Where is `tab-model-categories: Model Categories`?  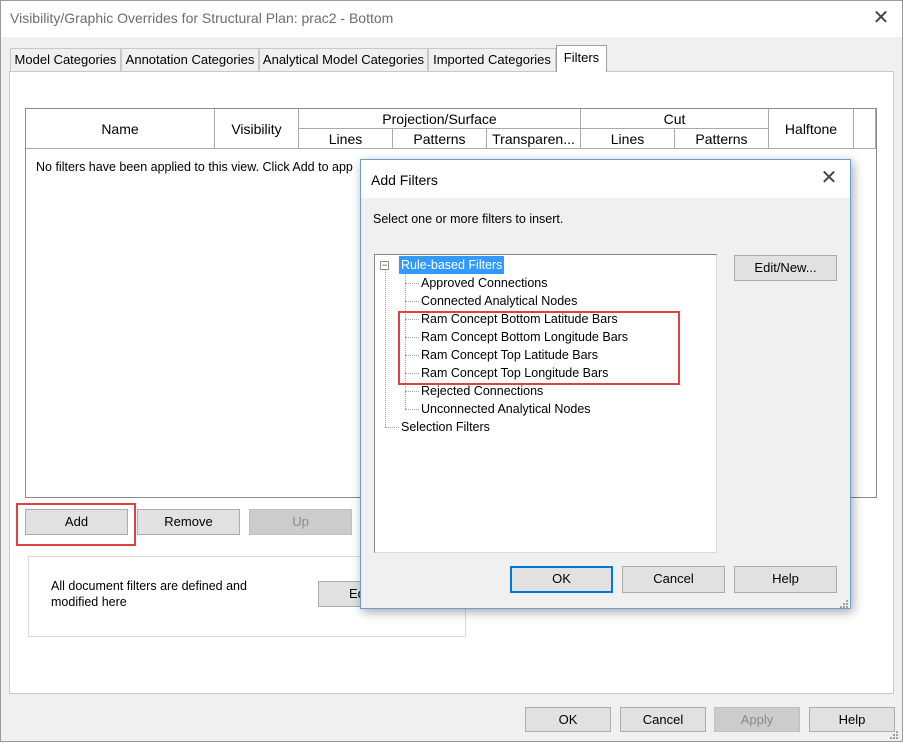
tab-model-categories: Model Categories is located at coordinates (65, 59).